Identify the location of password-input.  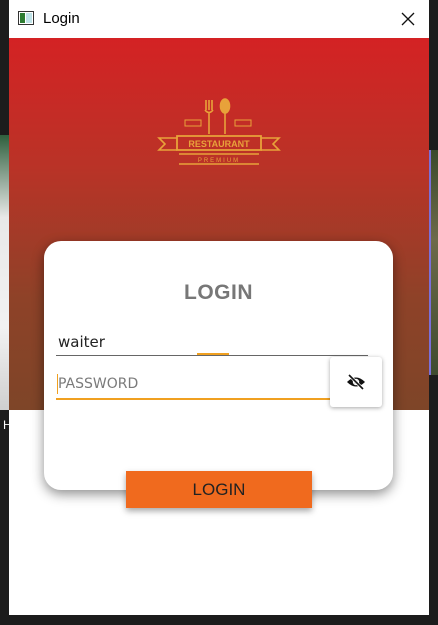
(190, 384).